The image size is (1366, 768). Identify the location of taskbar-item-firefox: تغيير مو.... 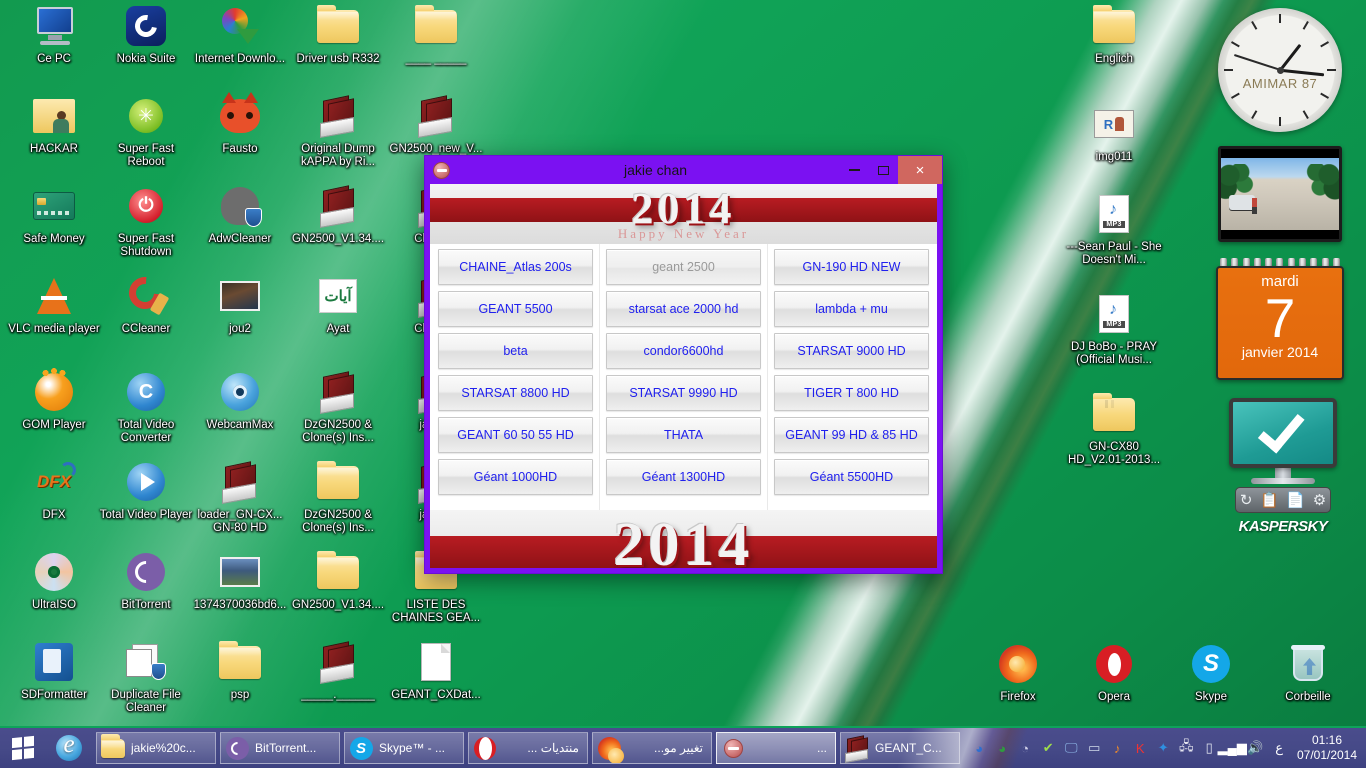
(652, 748).